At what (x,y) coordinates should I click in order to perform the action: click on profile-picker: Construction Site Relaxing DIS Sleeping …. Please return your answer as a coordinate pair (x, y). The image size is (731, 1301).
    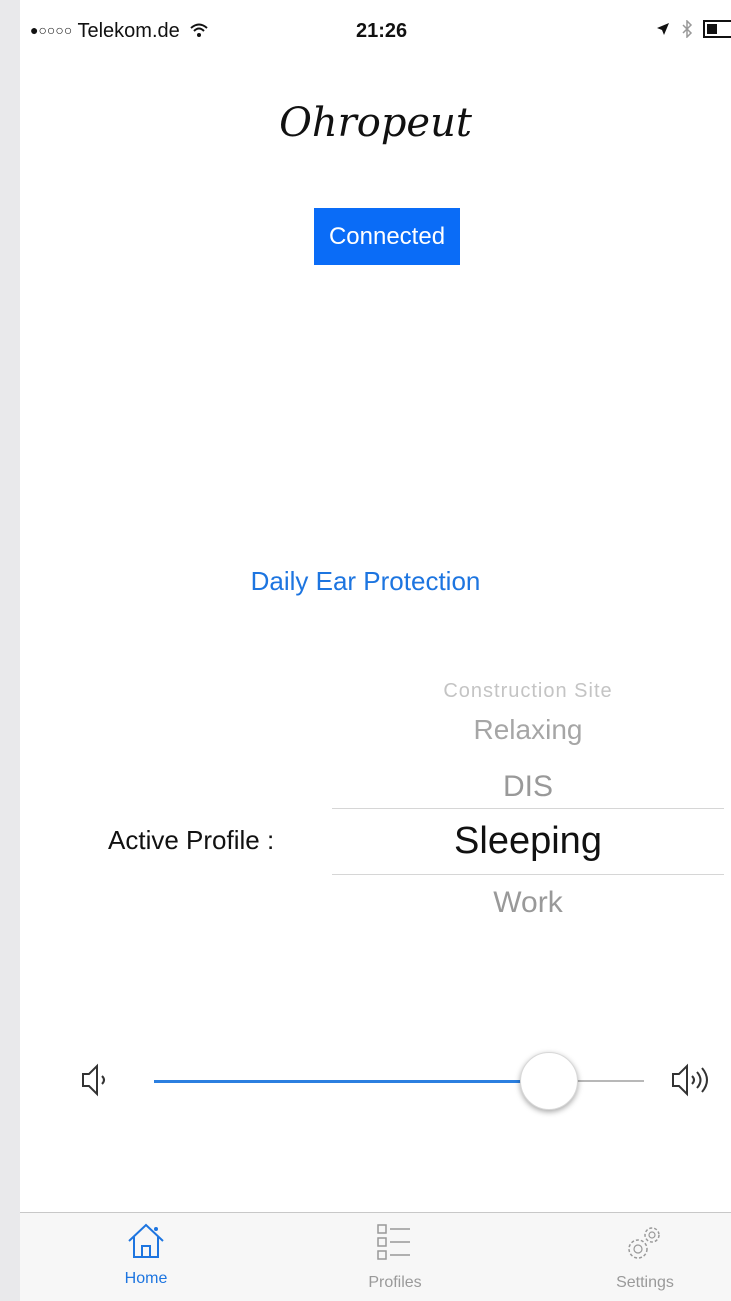
    Looking at the image, I should click on (528, 795).